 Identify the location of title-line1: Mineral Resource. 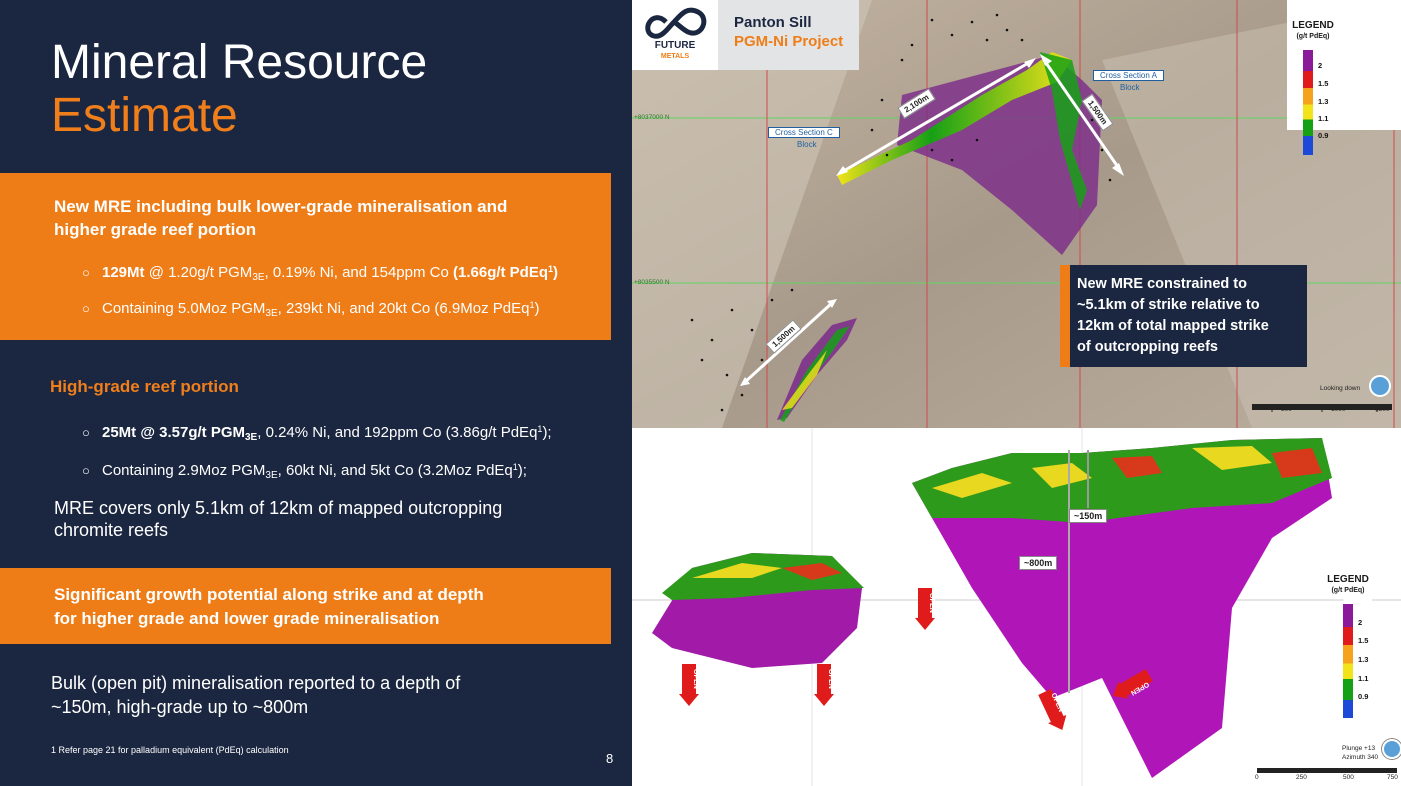
(239, 62).